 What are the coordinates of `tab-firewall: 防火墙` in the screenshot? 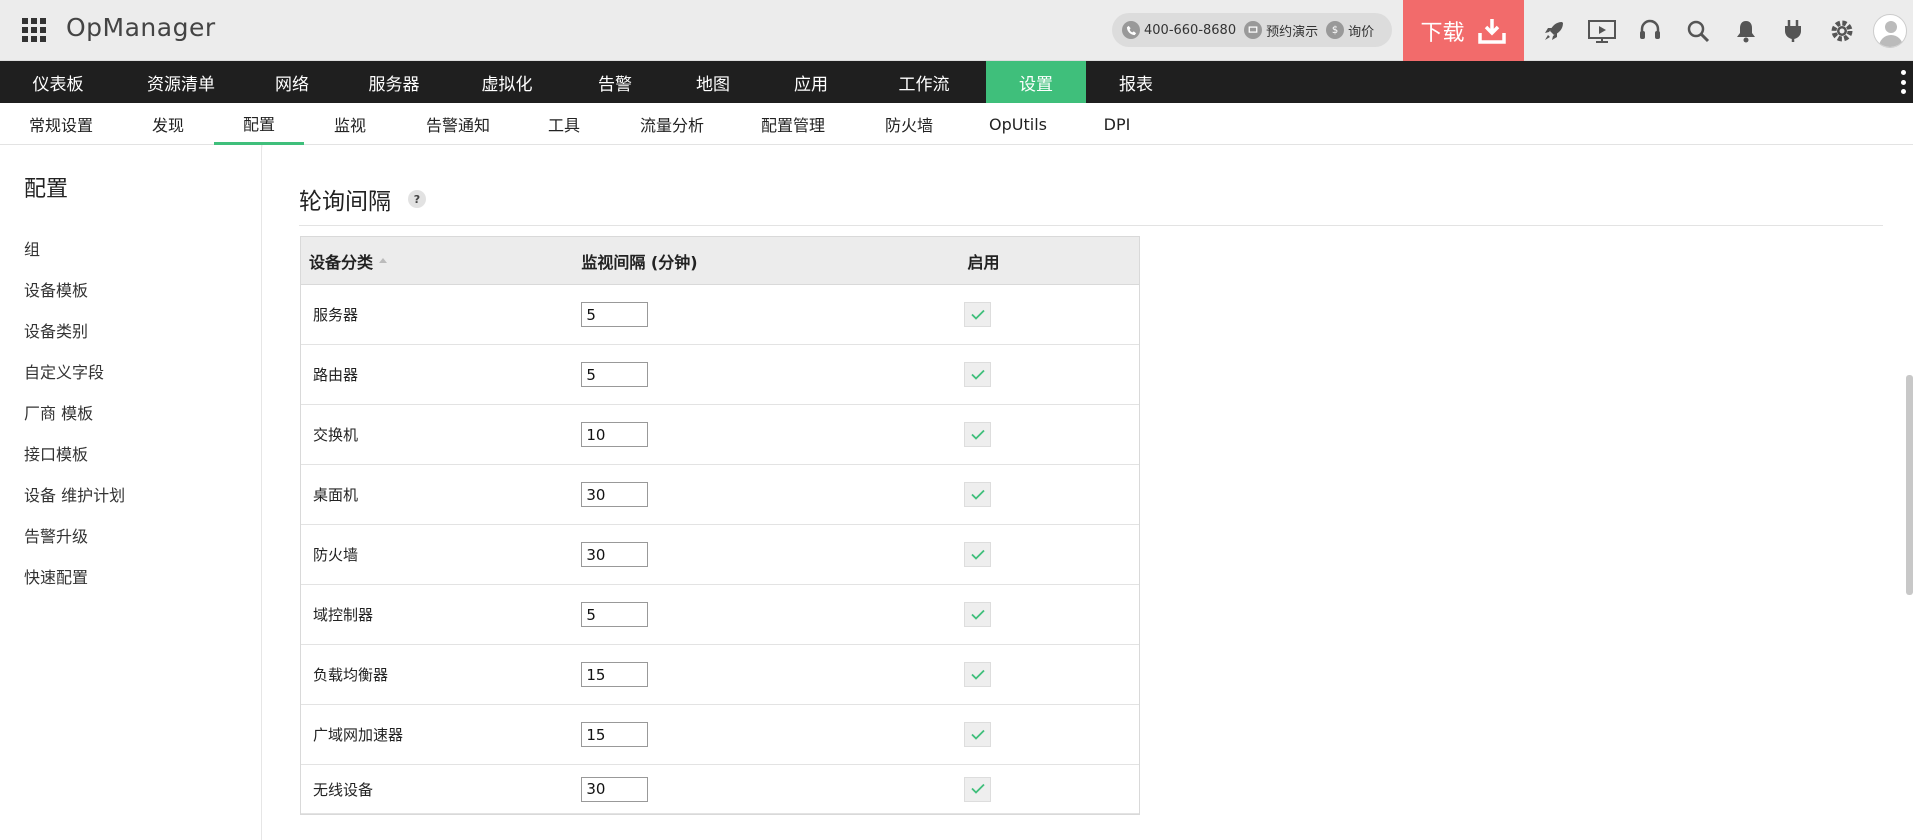 It's located at (909, 124).